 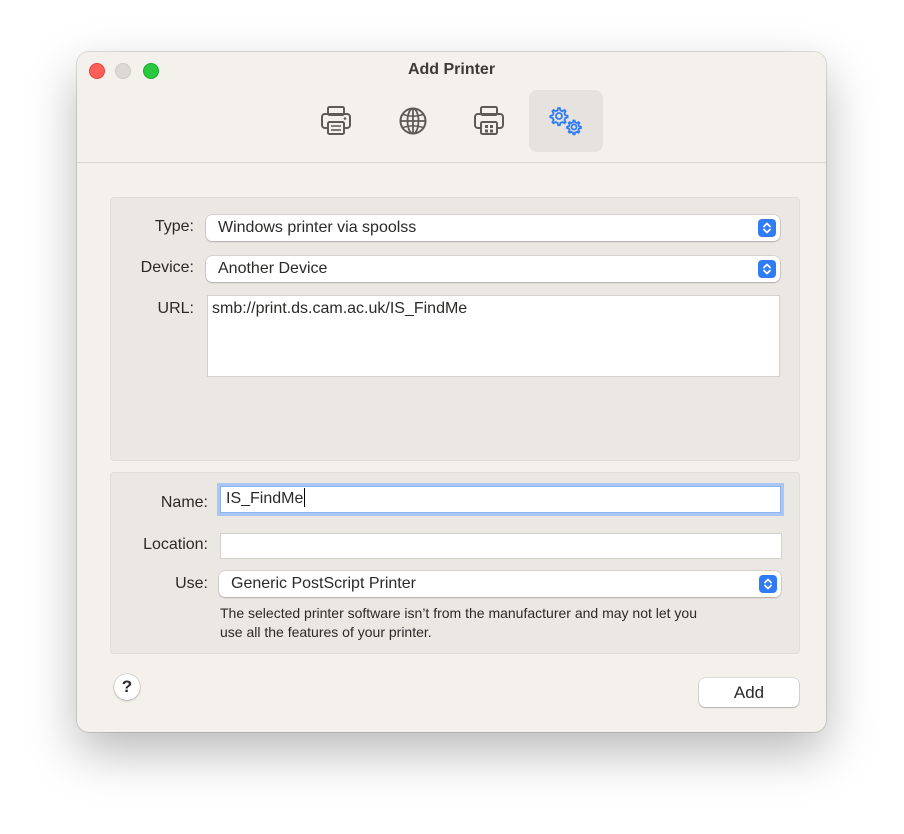 I want to click on text-caret, so click(x=305, y=497).